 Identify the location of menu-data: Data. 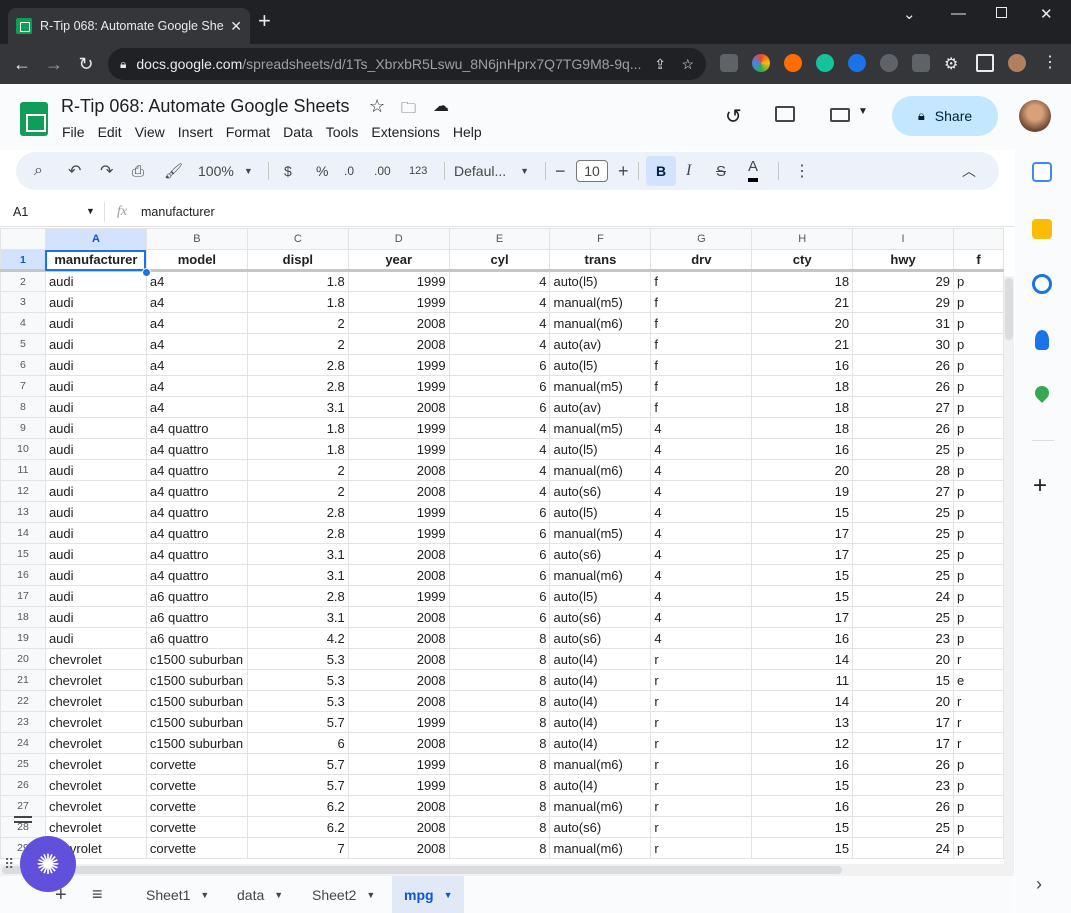
(298, 132).